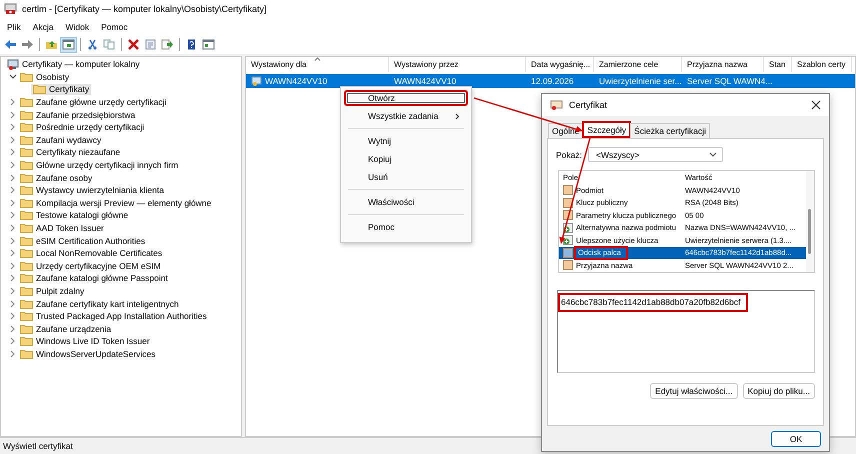 This screenshot has width=856, height=454. Describe the element at coordinates (88, 354) in the screenshot. I see `tree-item: WindowsServerUpdateServices` at that location.